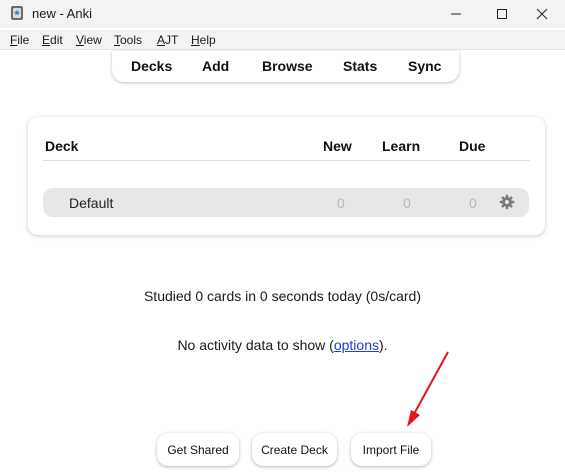  I want to click on window-title: new - Anki, so click(62, 13).